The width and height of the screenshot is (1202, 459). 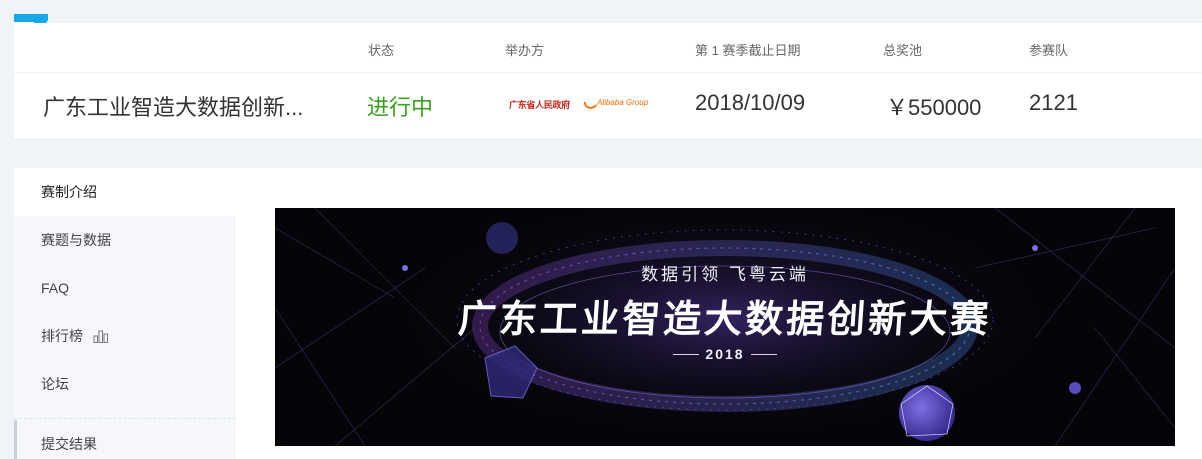 What do you see at coordinates (623, 102) in the screenshot?
I see `alibaba-group-logo: Alibaba Group` at bounding box center [623, 102].